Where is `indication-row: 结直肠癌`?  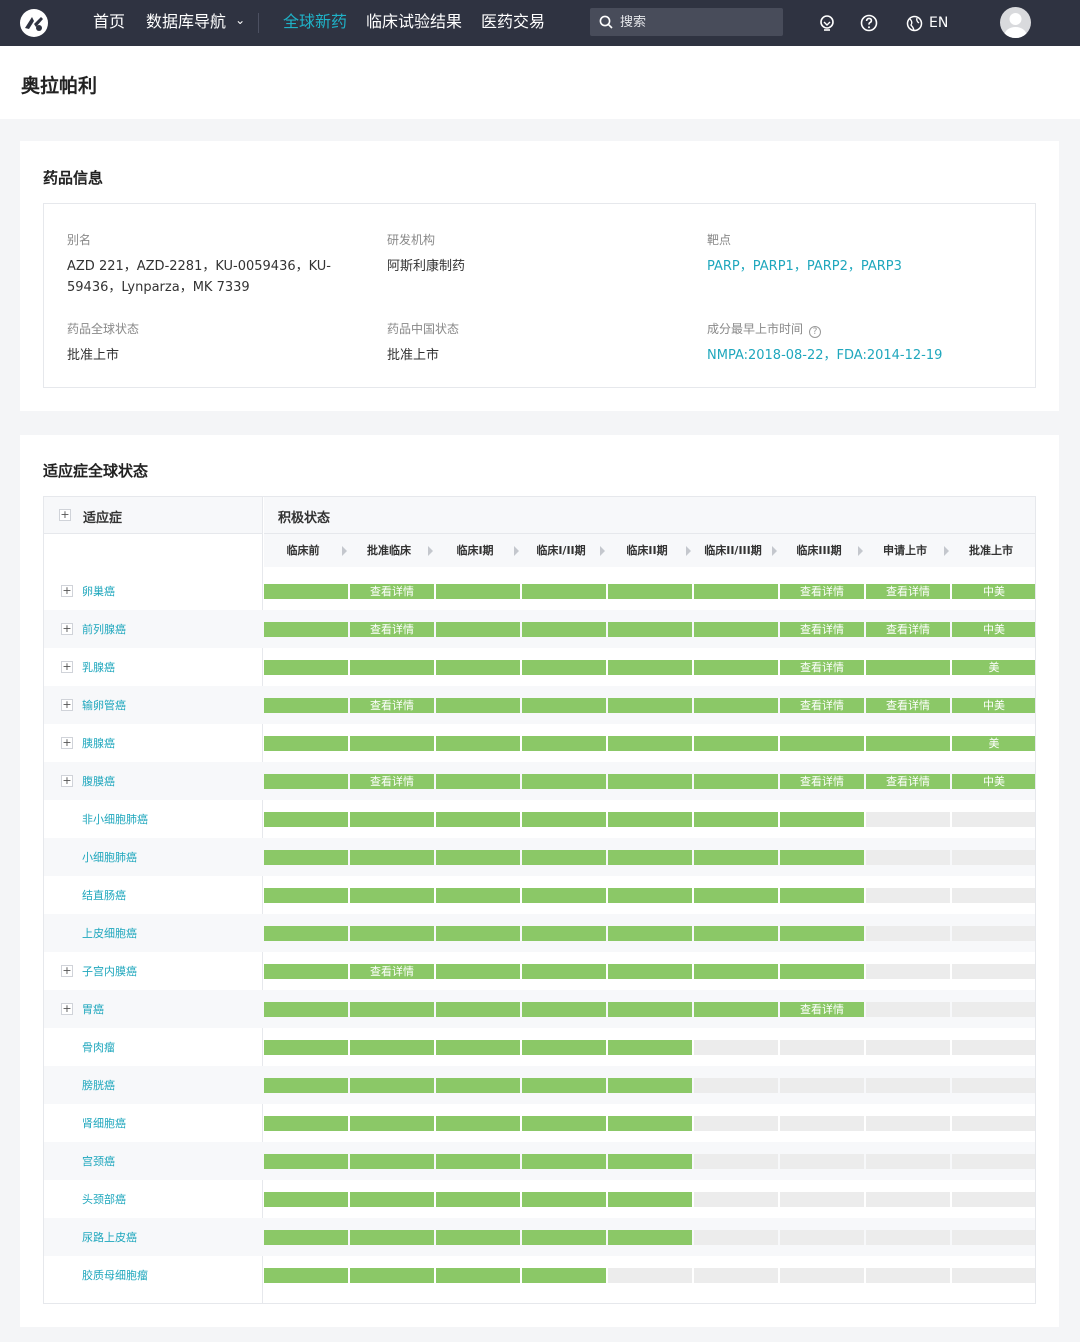 indication-row: 结直肠癌 is located at coordinates (539, 895).